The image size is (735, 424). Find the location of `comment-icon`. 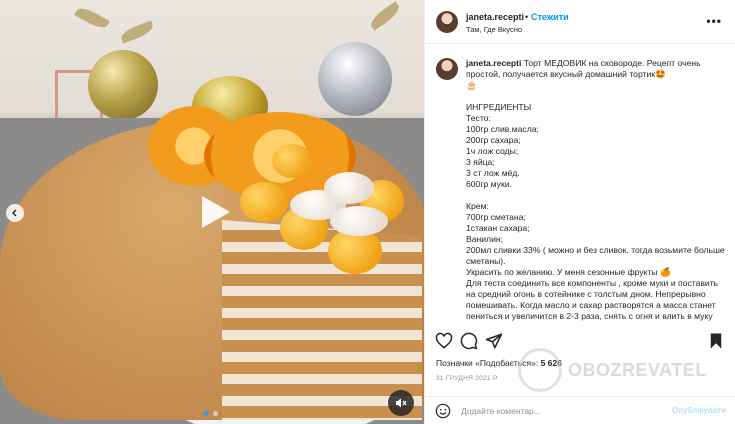

comment-icon is located at coordinates (469, 341).